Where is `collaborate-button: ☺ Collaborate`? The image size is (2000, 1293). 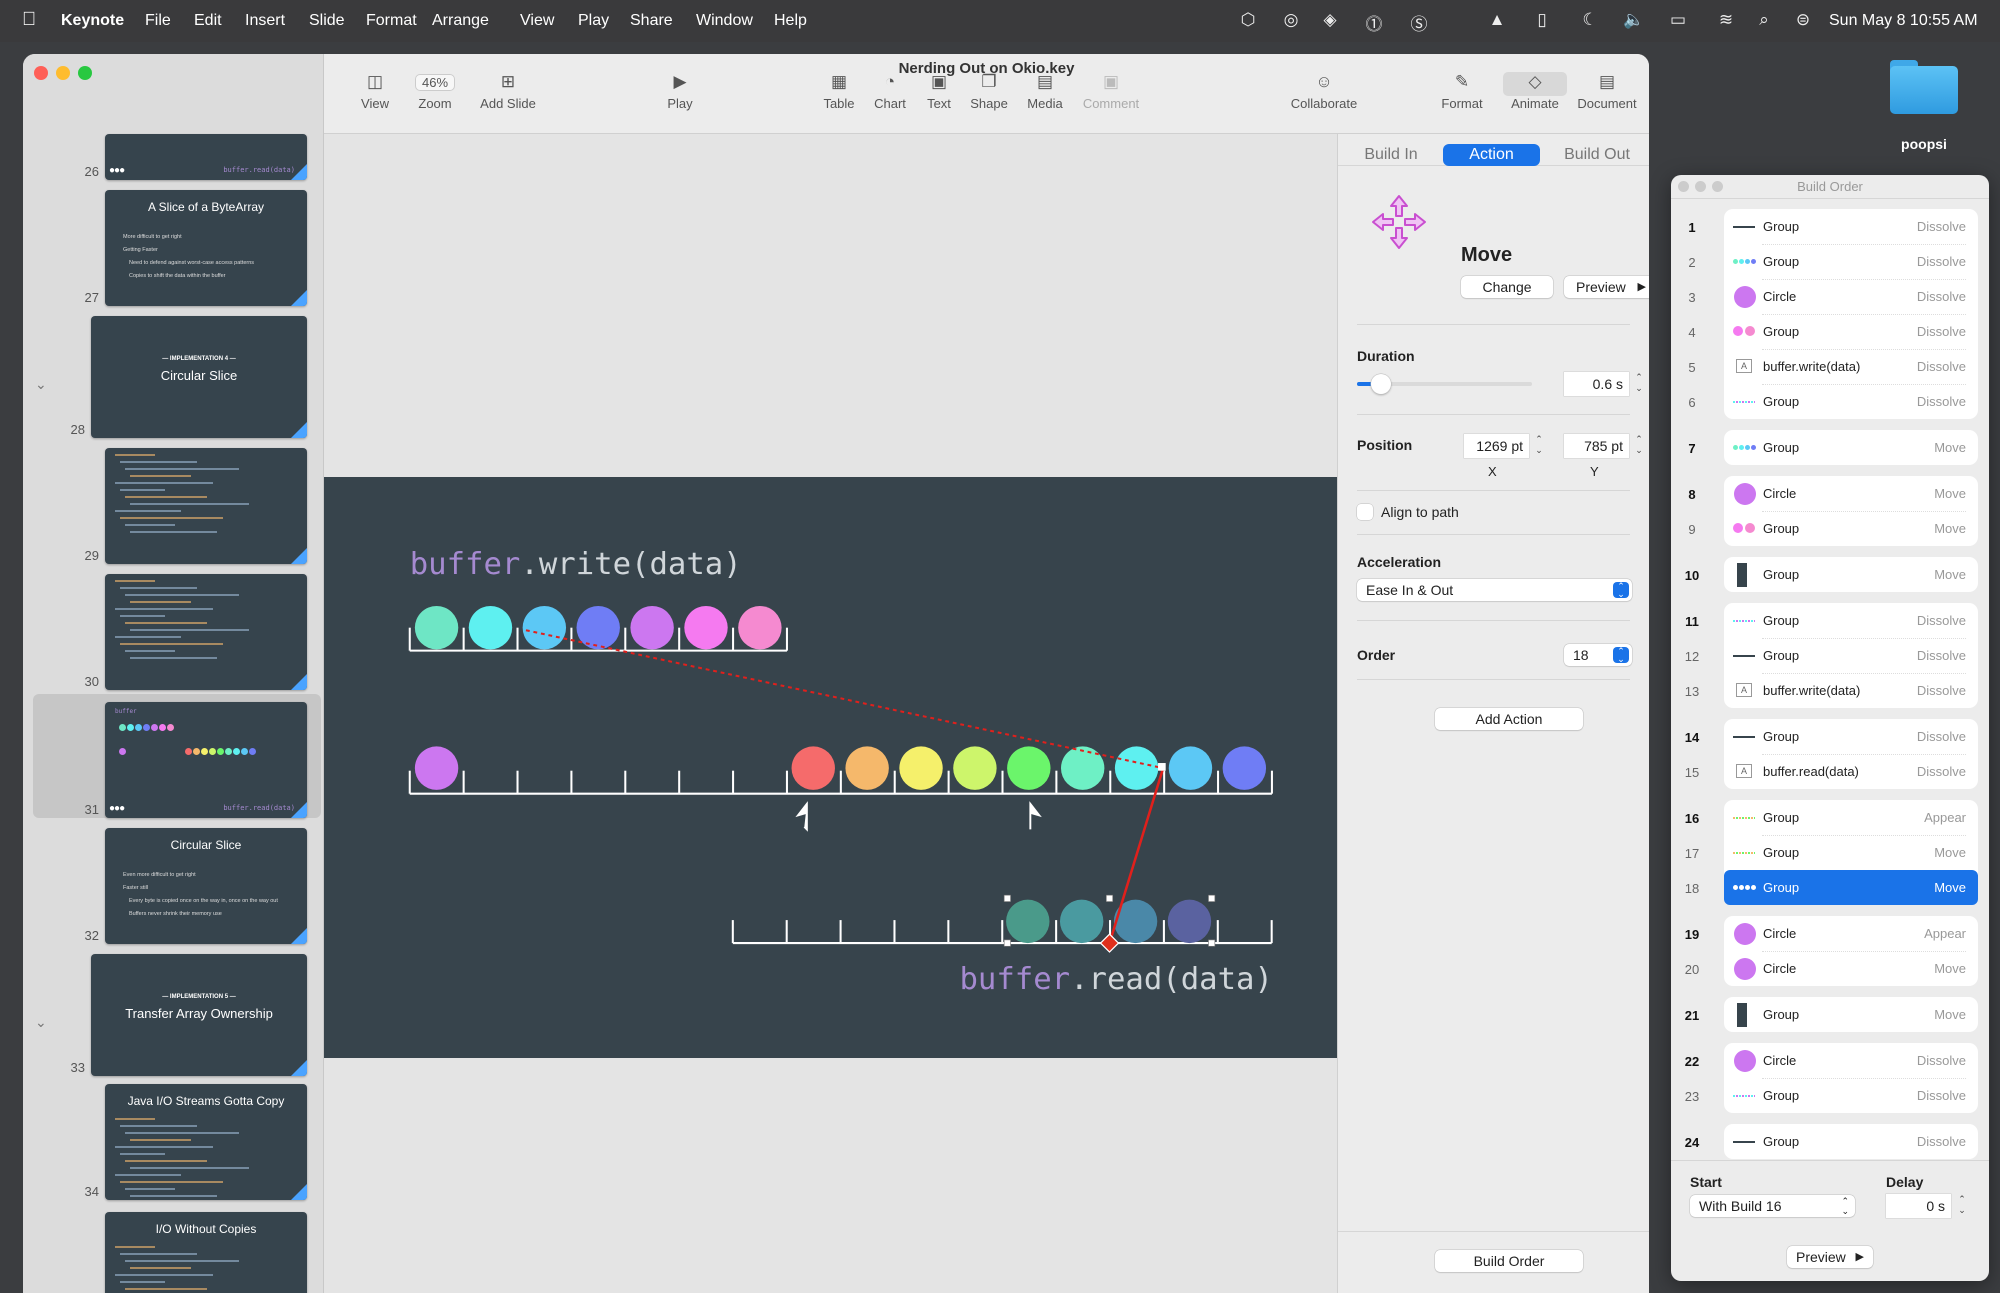 collaborate-button: ☺ Collaborate is located at coordinates (1324, 91).